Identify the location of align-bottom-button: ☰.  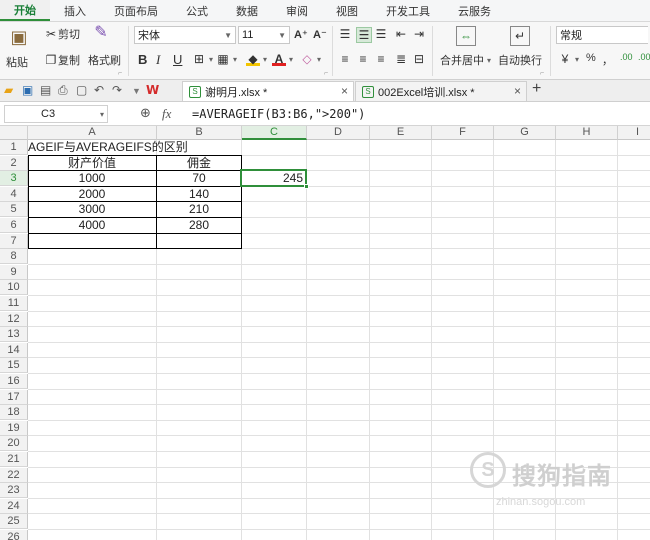
(381, 34).